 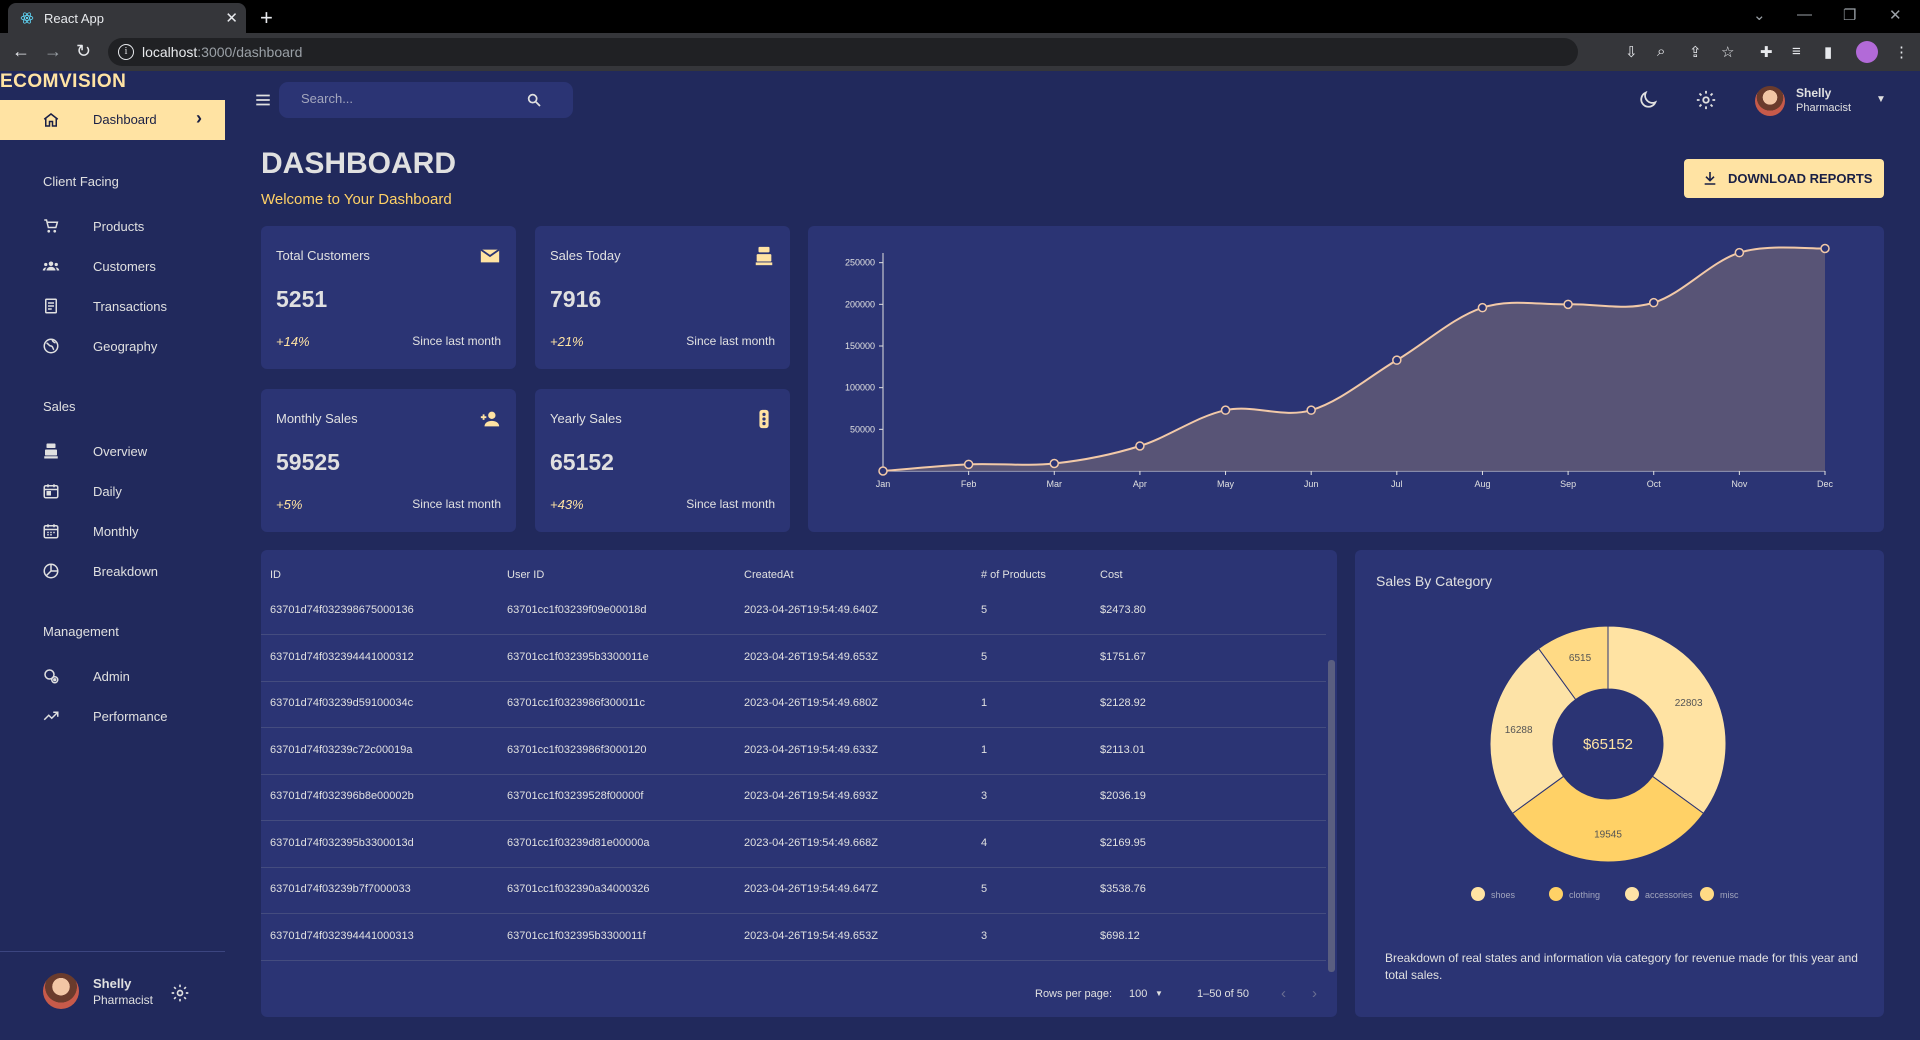 I want to click on caret-down-icon: ▼, so click(x=1159, y=993).